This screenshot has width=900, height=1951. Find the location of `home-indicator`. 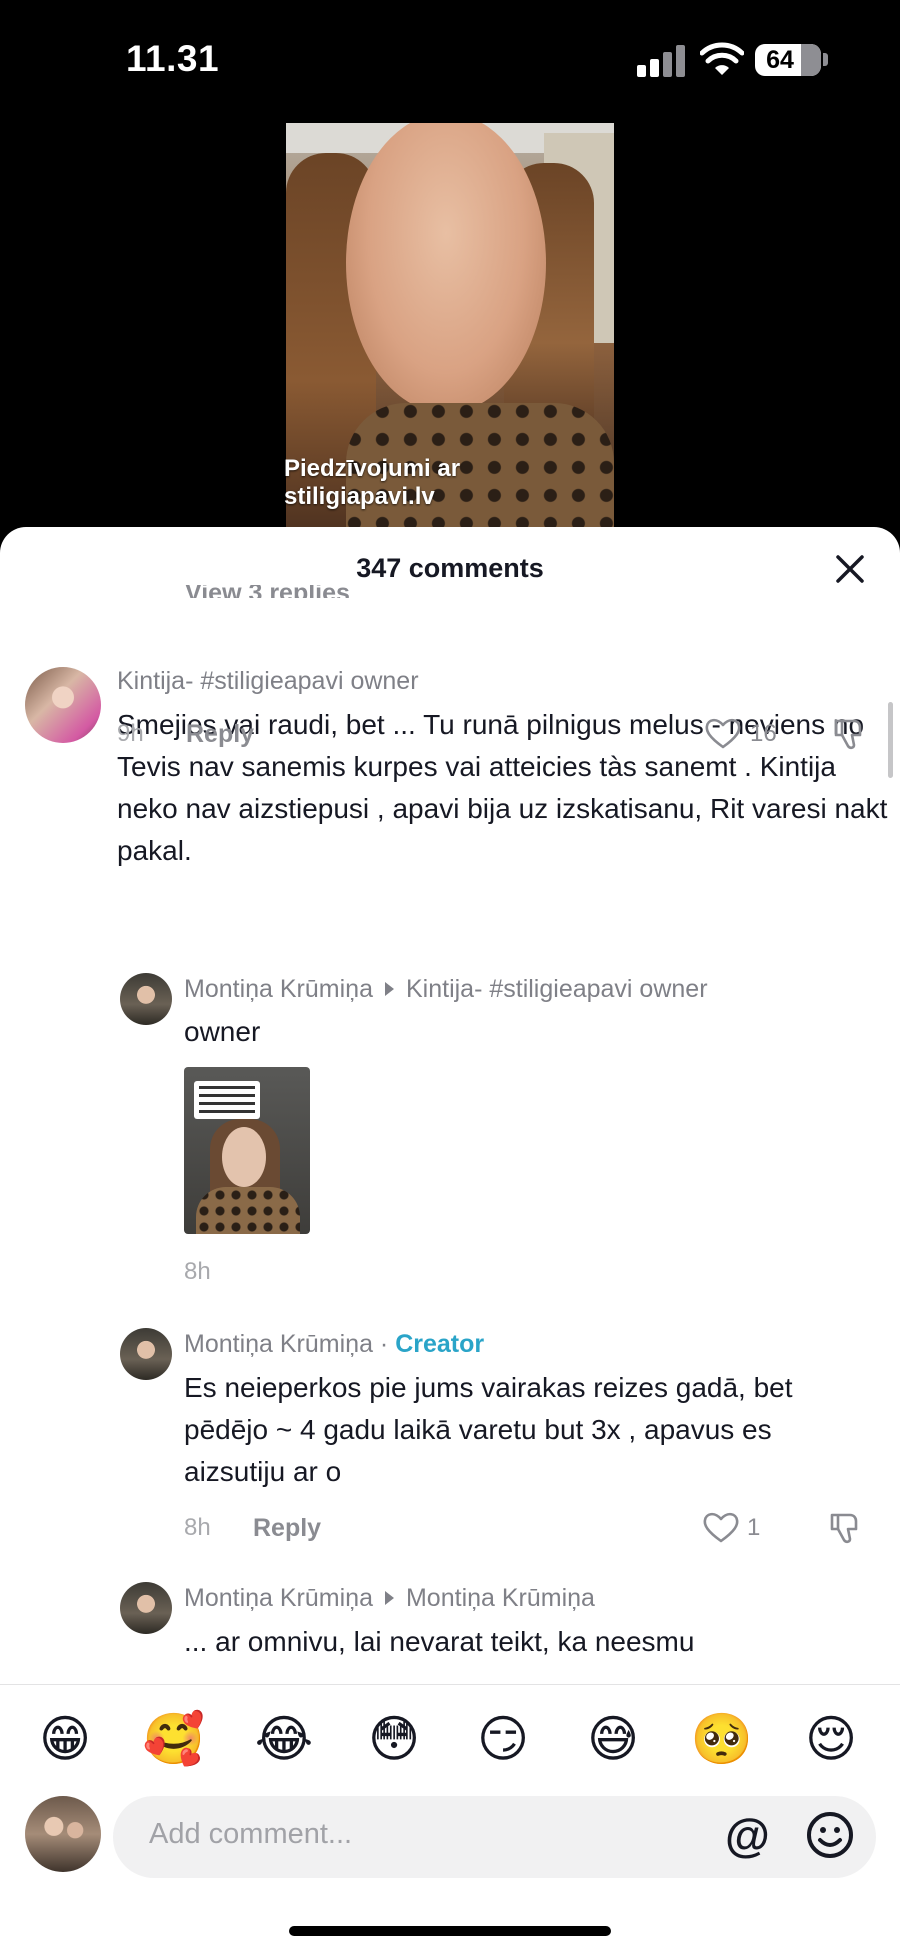

home-indicator is located at coordinates (450, 1931).